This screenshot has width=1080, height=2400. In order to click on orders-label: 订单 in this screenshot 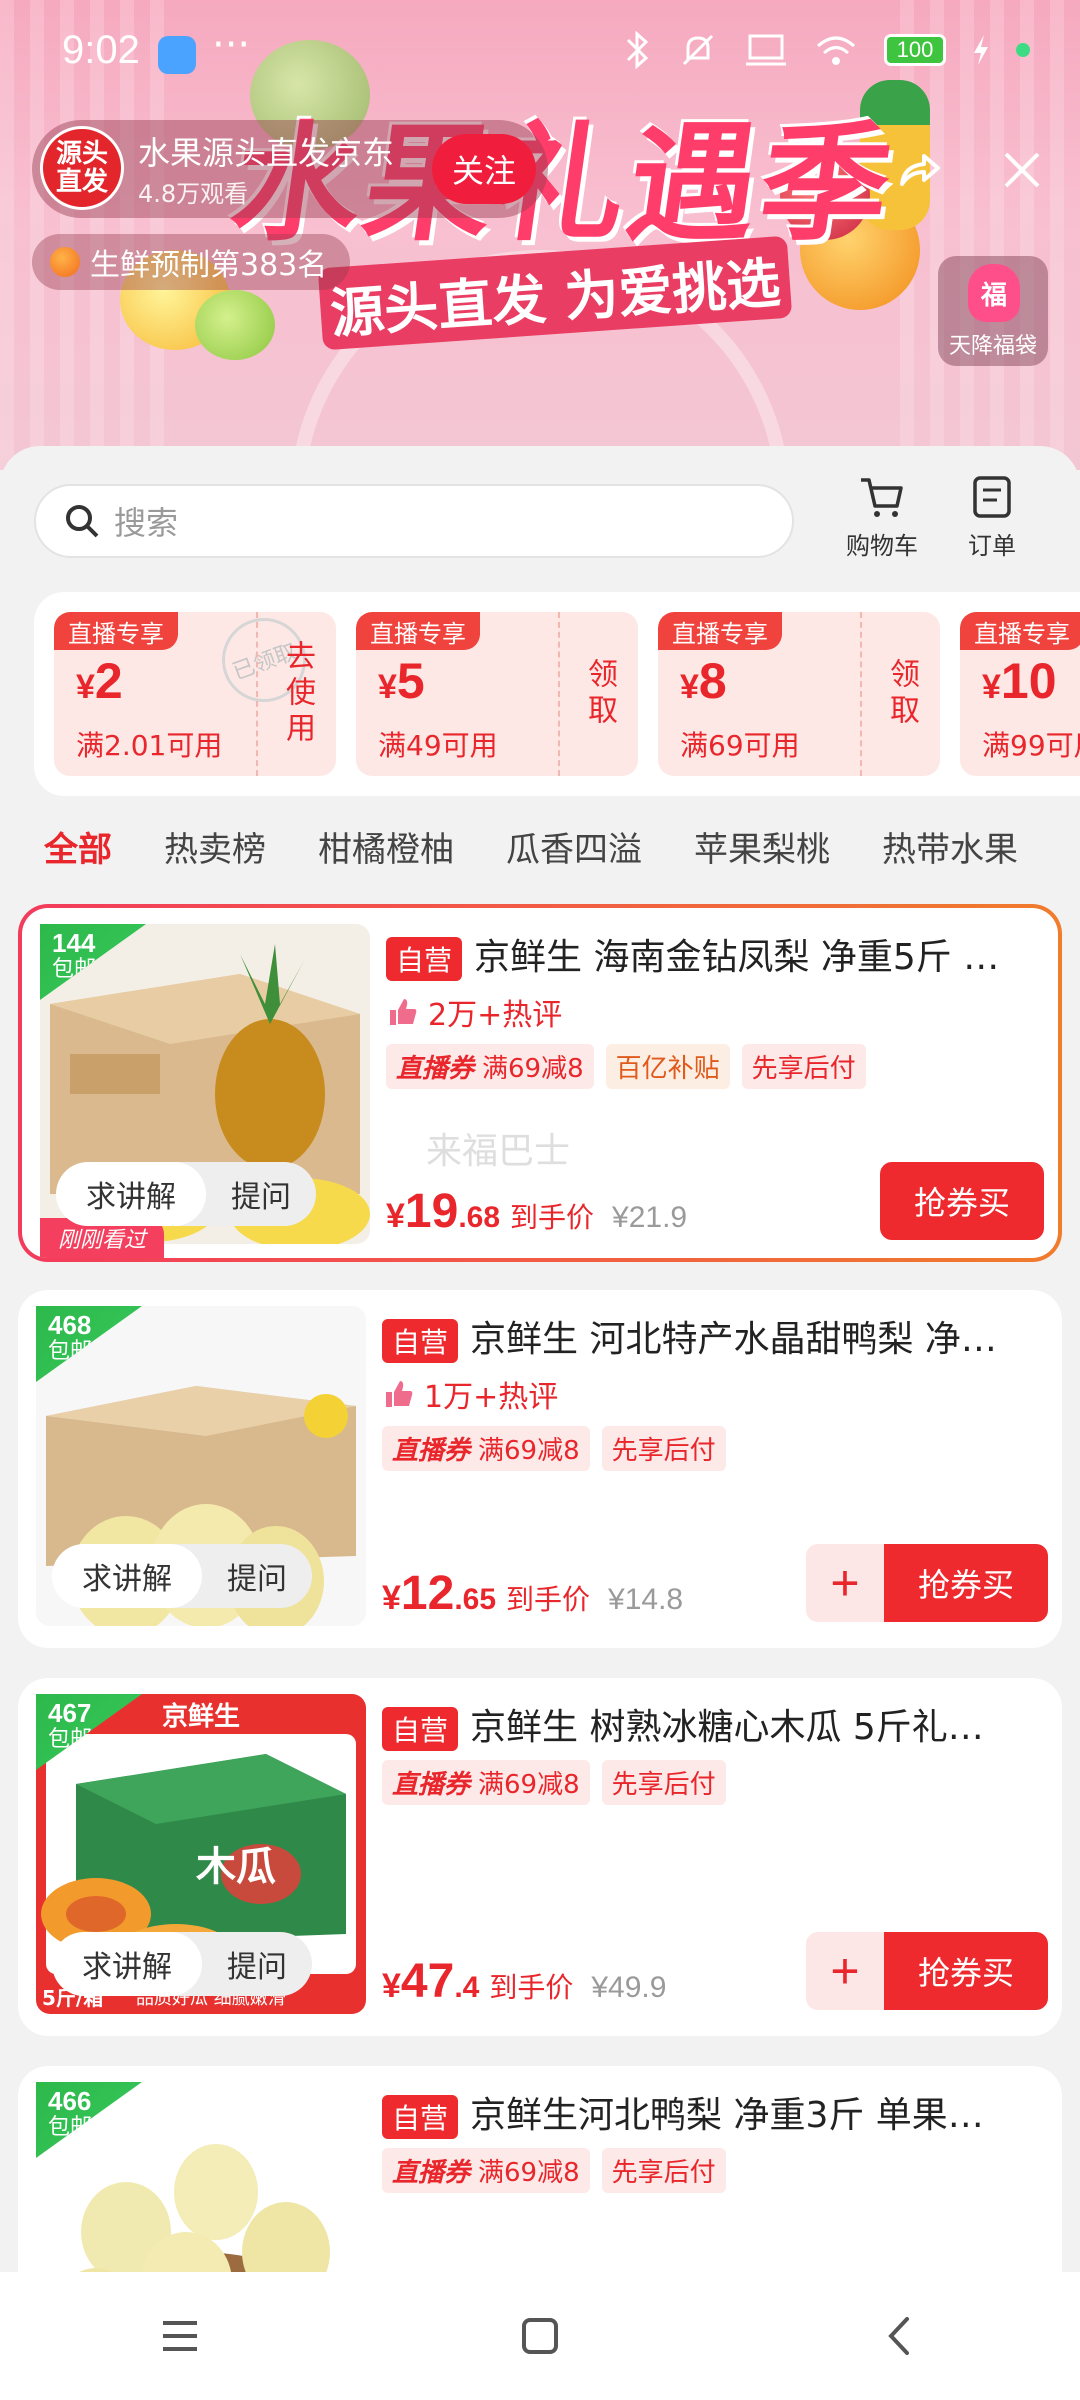, I will do `click(992, 546)`.